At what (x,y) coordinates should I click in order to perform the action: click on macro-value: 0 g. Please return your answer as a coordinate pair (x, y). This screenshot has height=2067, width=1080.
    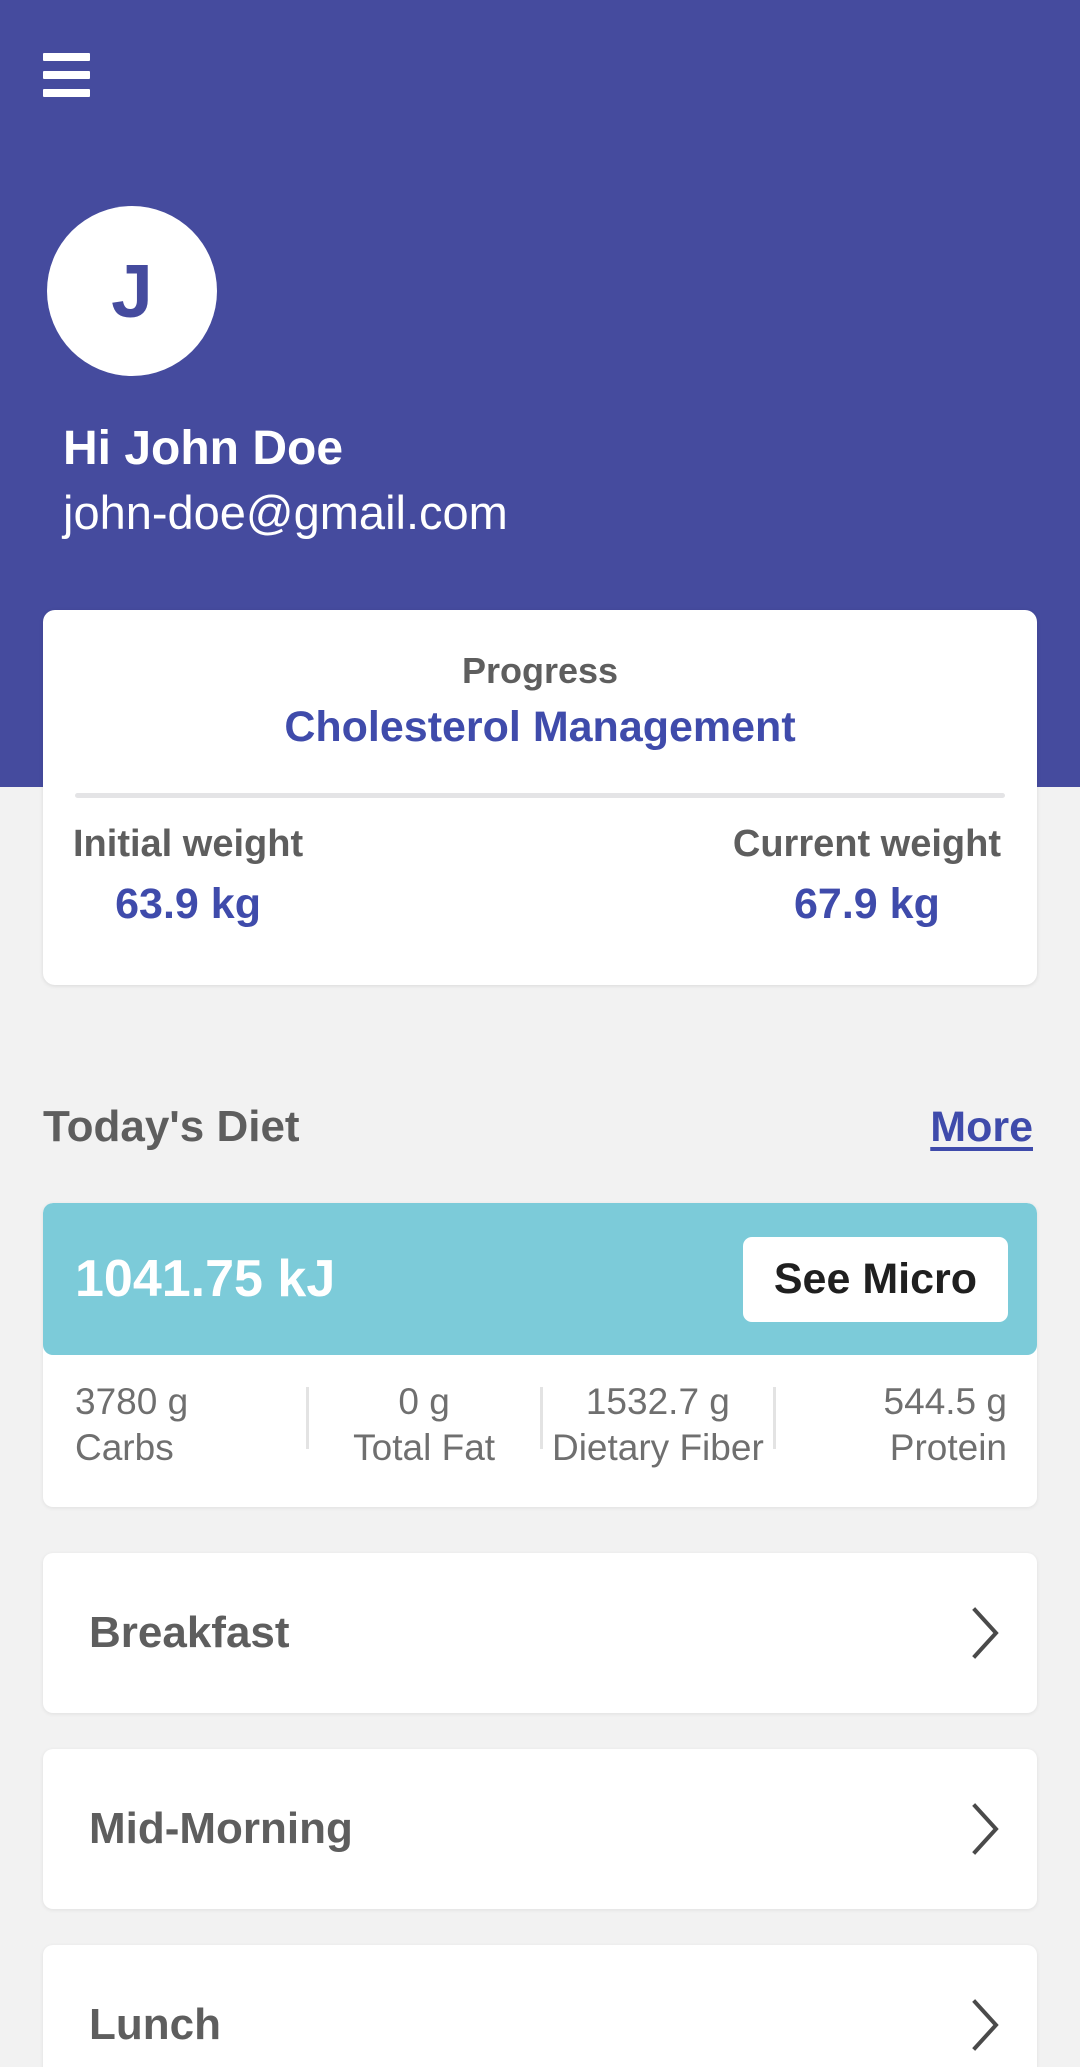
    Looking at the image, I should click on (424, 1401).